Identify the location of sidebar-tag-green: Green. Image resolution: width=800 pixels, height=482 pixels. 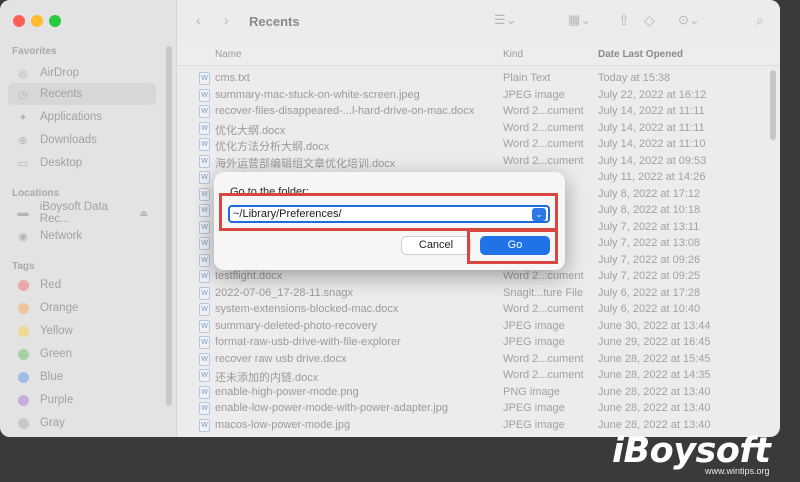
(82, 354).